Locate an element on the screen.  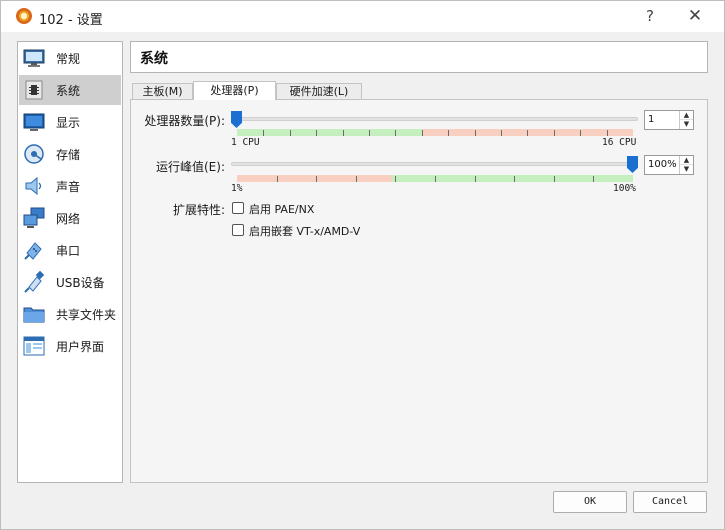
exec-cap-spinbox: 100% ▲ ▼ is located at coordinates (669, 165).